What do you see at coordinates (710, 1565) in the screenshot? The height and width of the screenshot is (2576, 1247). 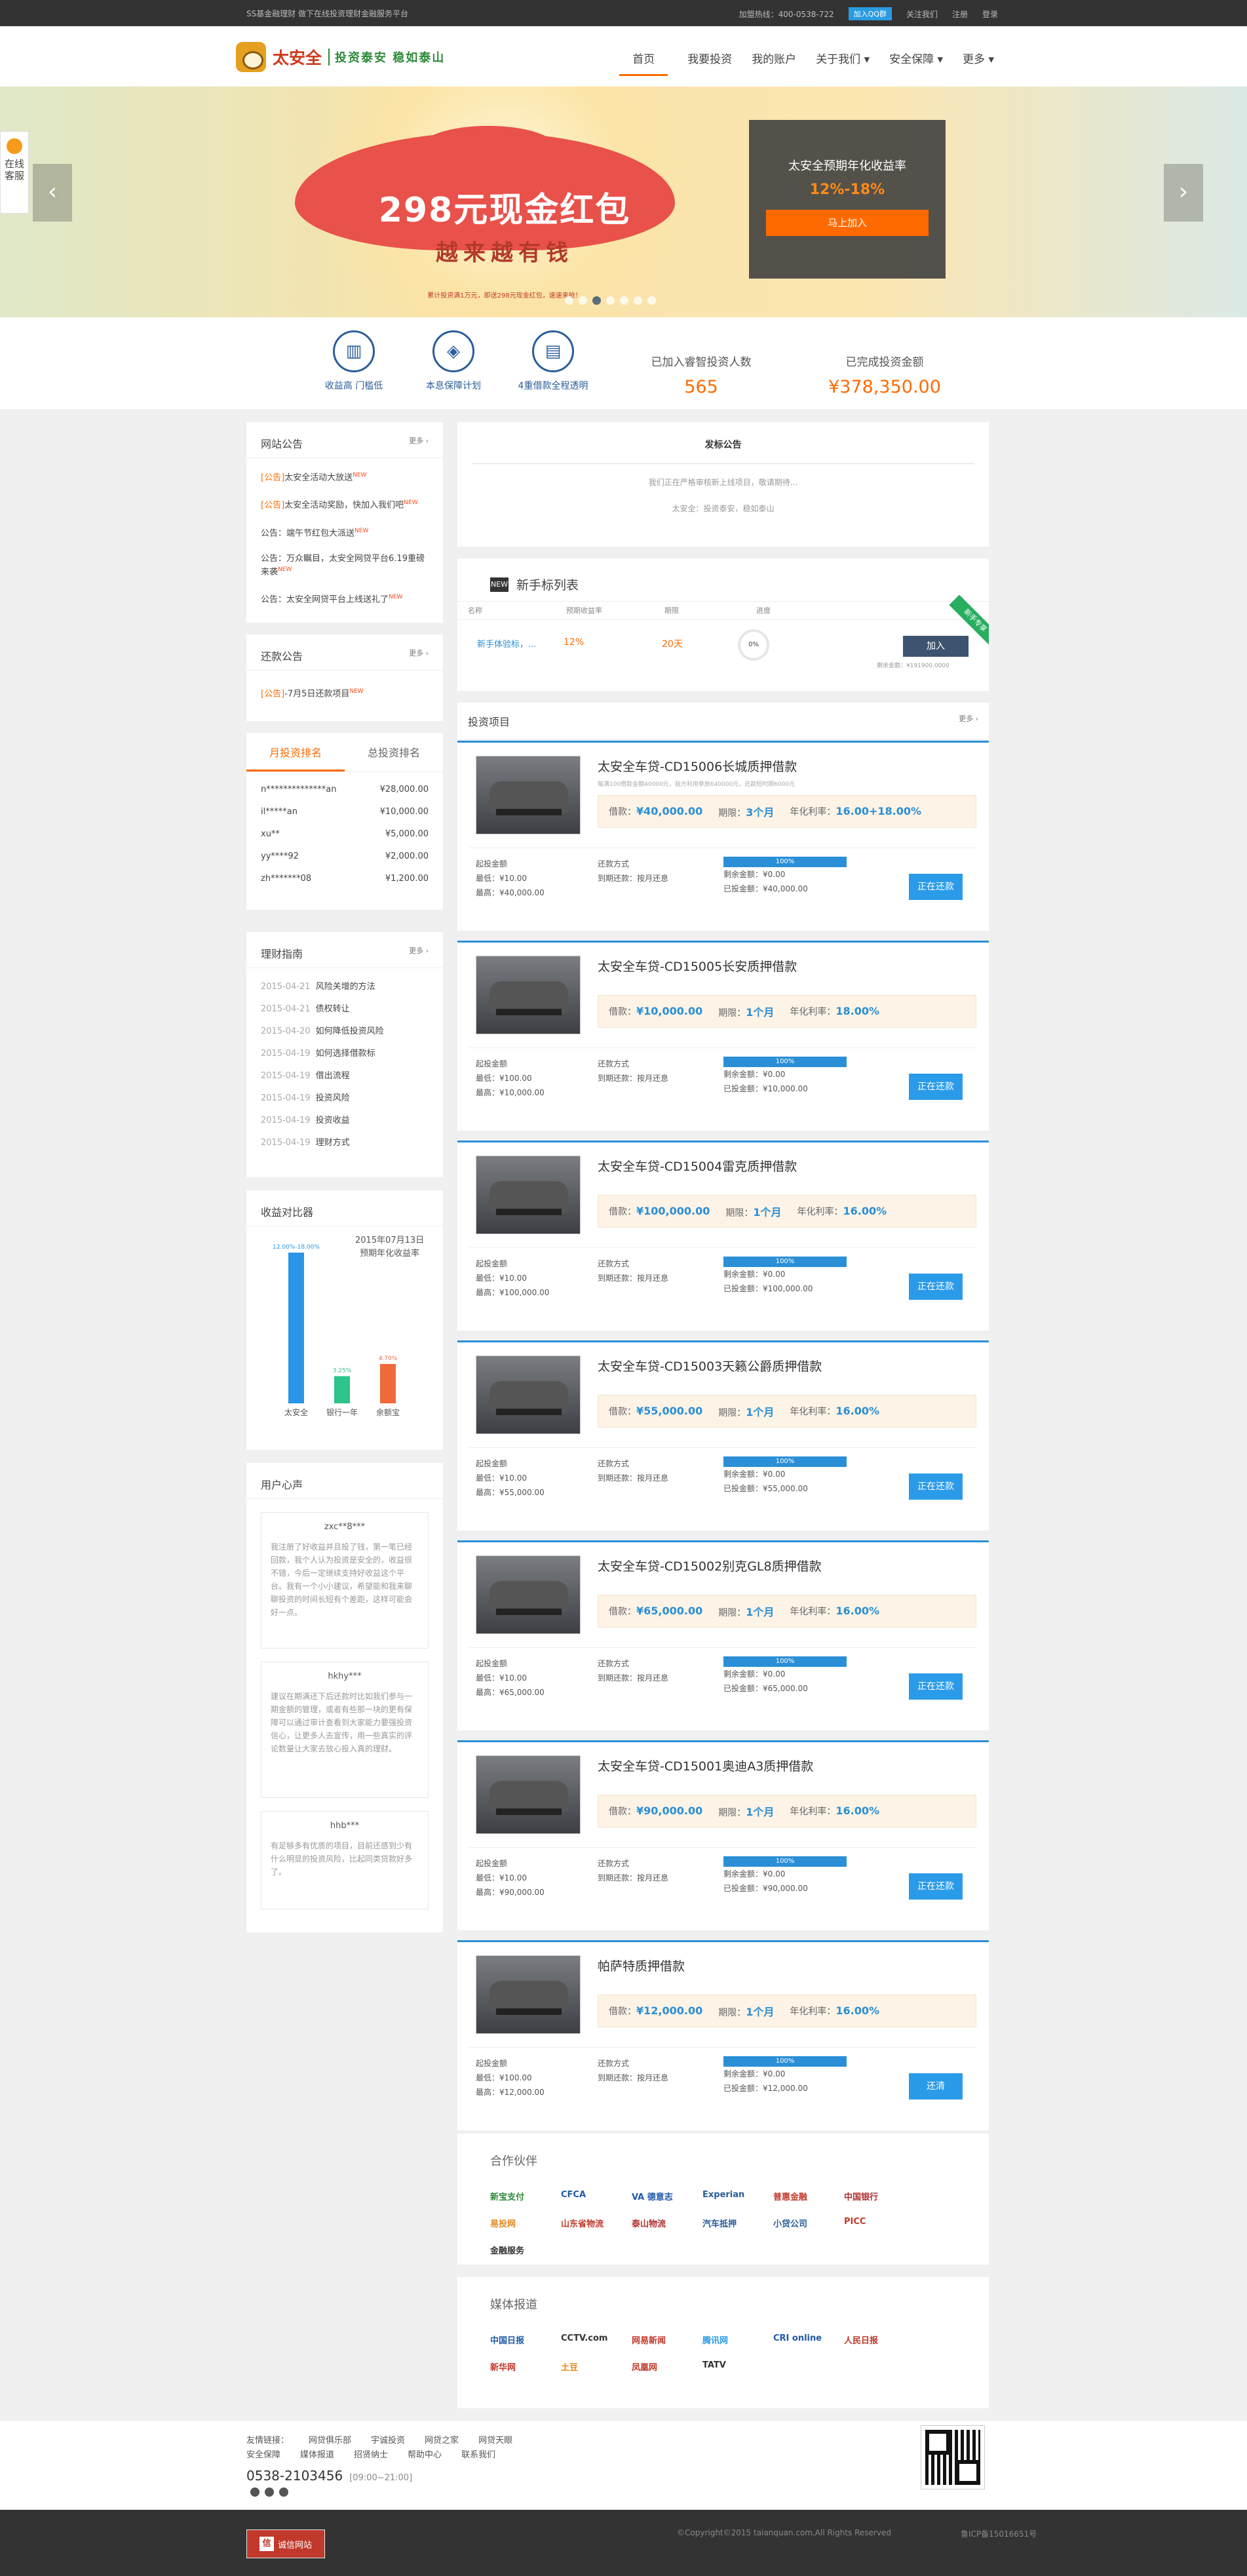 I see `loan-title: 太安全车贷-CD15002别克GL8质押借款` at bounding box center [710, 1565].